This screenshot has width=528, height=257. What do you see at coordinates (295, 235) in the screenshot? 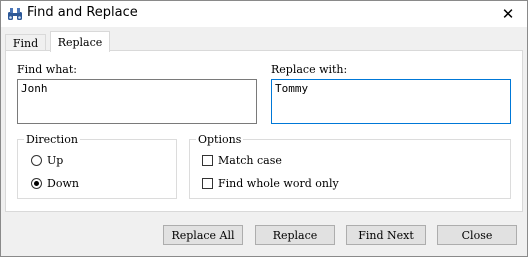
I see `replace-button: Replace` at bounding box center [295, 235].